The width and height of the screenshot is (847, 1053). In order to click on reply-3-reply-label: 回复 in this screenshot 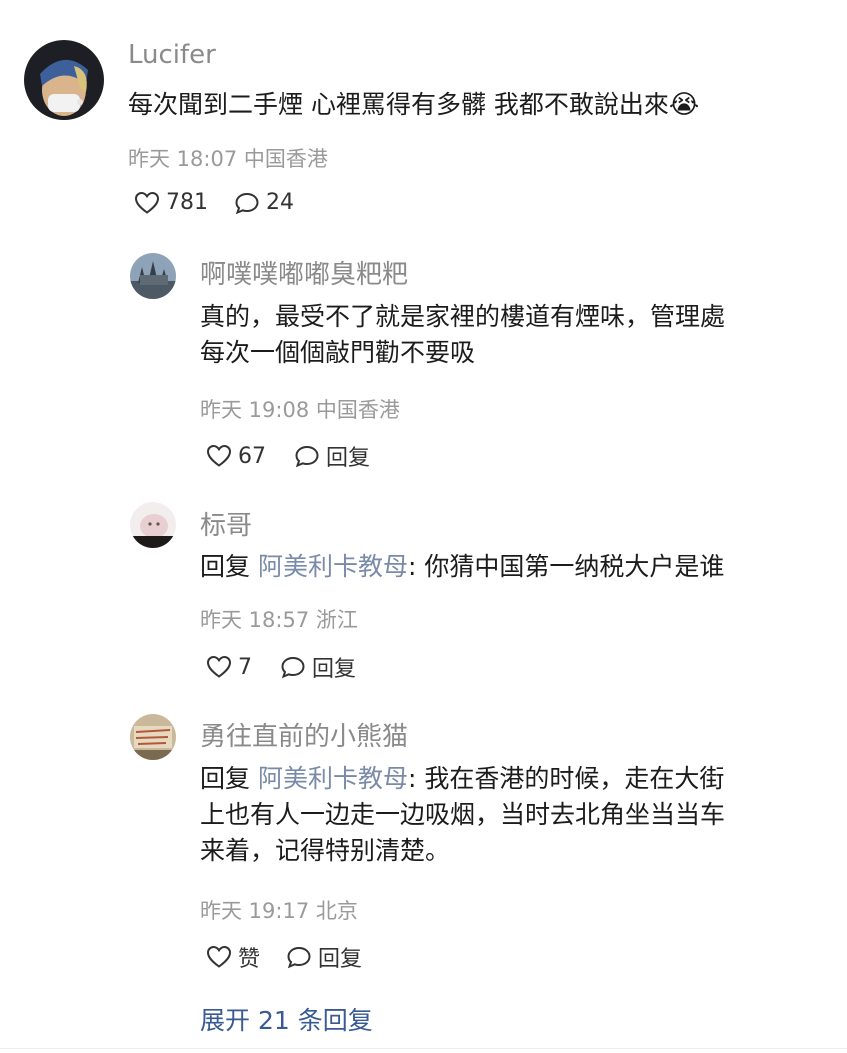, I will do `click(340, 959)`.